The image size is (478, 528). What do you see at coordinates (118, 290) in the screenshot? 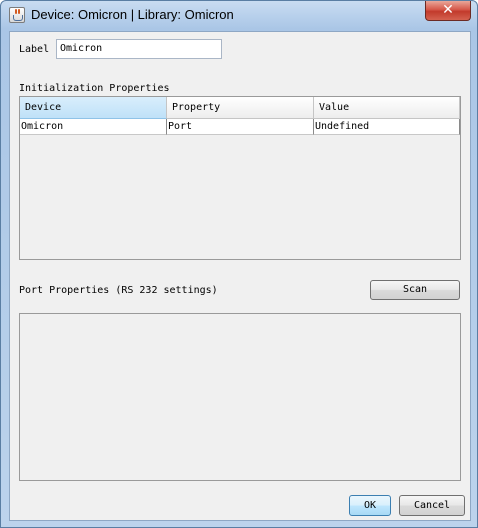
I see `port-properties-heading: Port Properties (RS 232 settings)` at bounding box center [118, 290].